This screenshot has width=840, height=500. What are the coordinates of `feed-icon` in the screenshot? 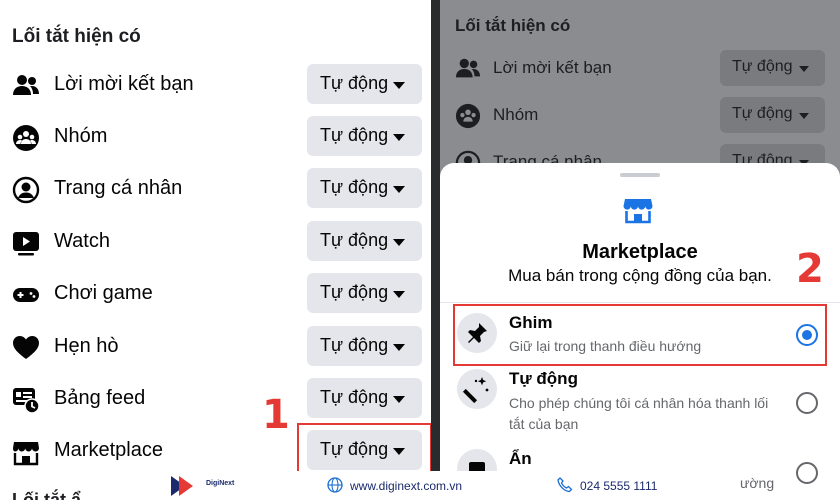 It's located at (26, 401).